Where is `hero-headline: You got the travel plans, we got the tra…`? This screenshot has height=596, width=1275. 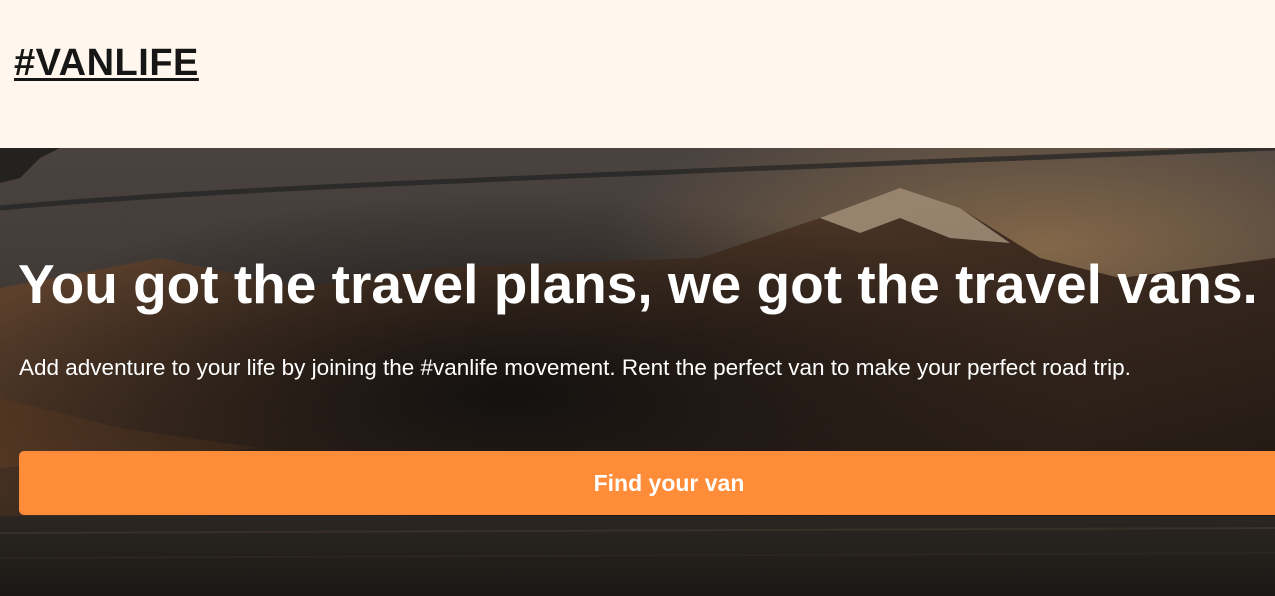
hero-headline: You got the travel plans, we got the tra… is located at coordinates (638, 284).